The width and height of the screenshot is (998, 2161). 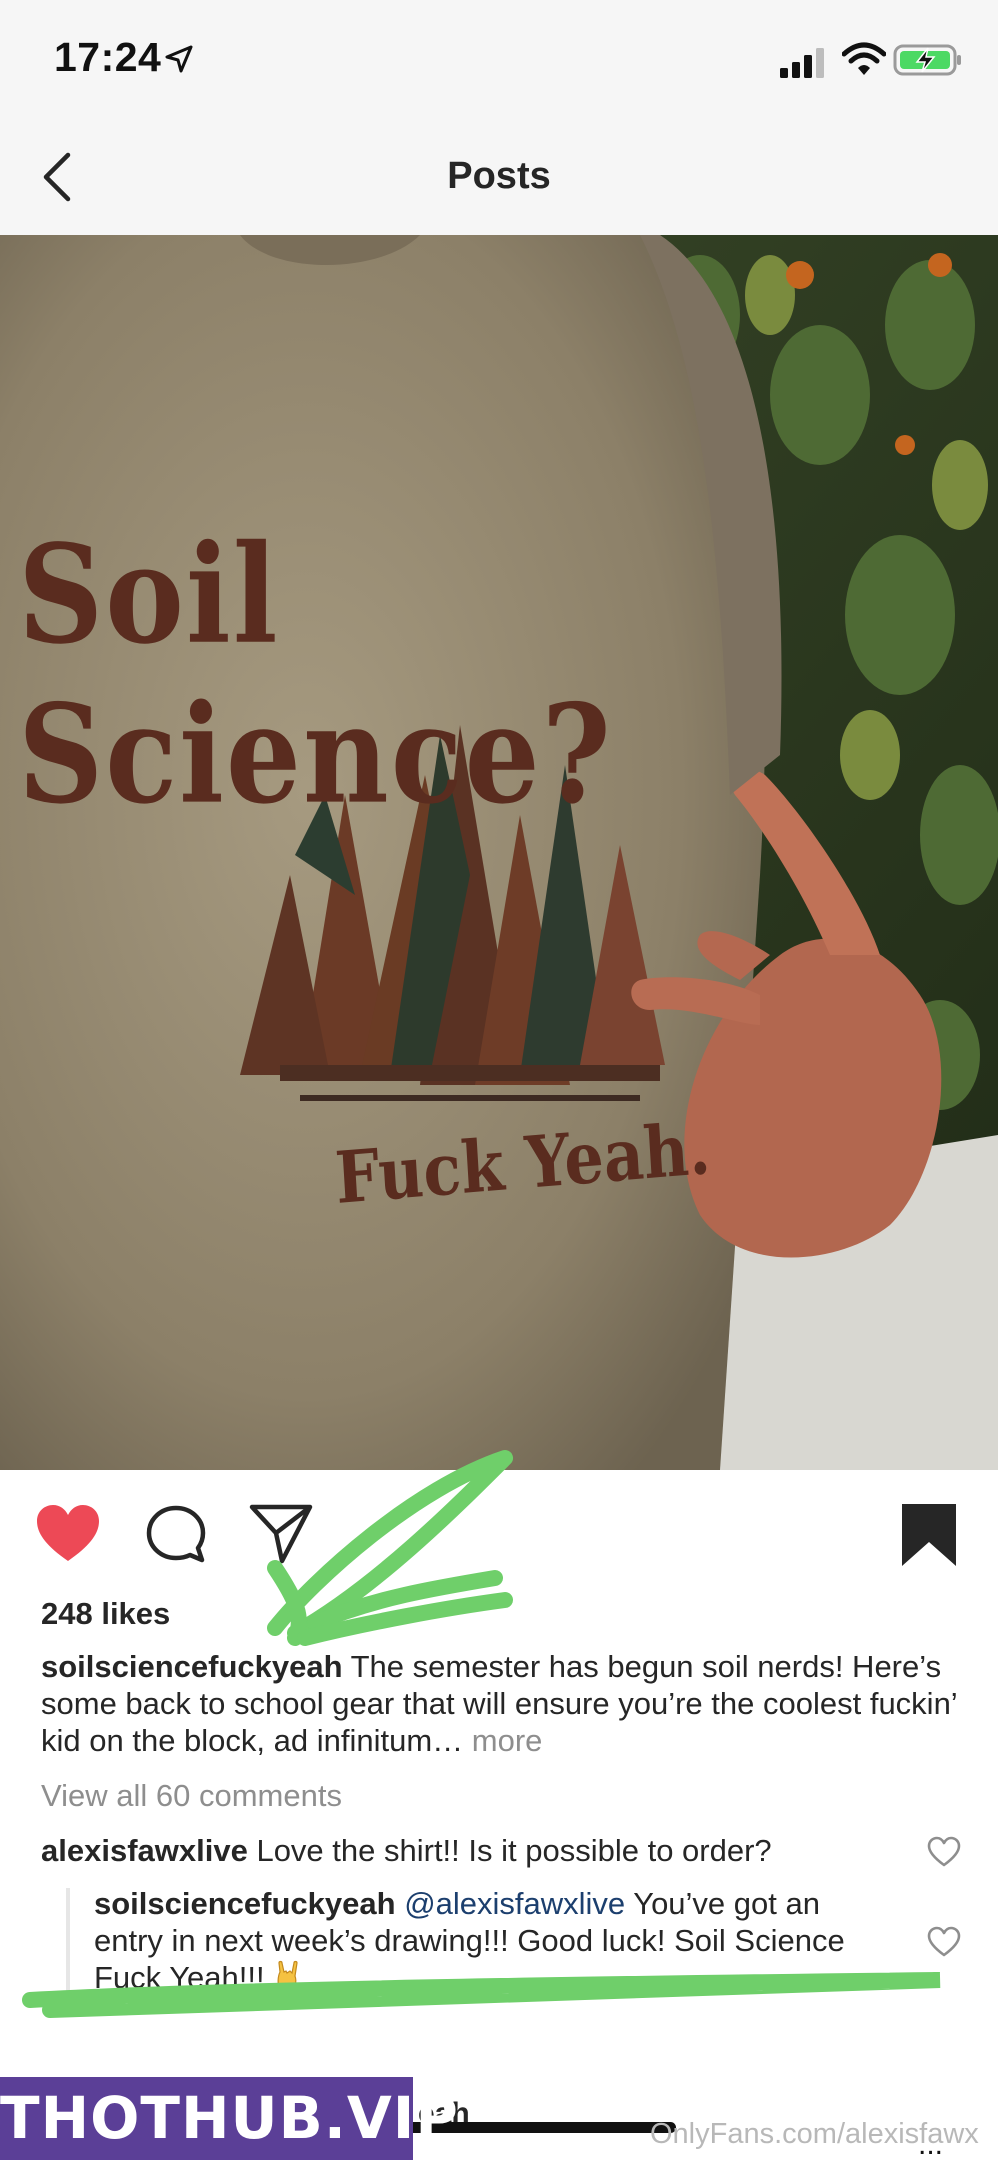 What do you see at coordinates (864, 58) in the screenshot?
I see `wifi-icon` at bounding box center [864, 58].